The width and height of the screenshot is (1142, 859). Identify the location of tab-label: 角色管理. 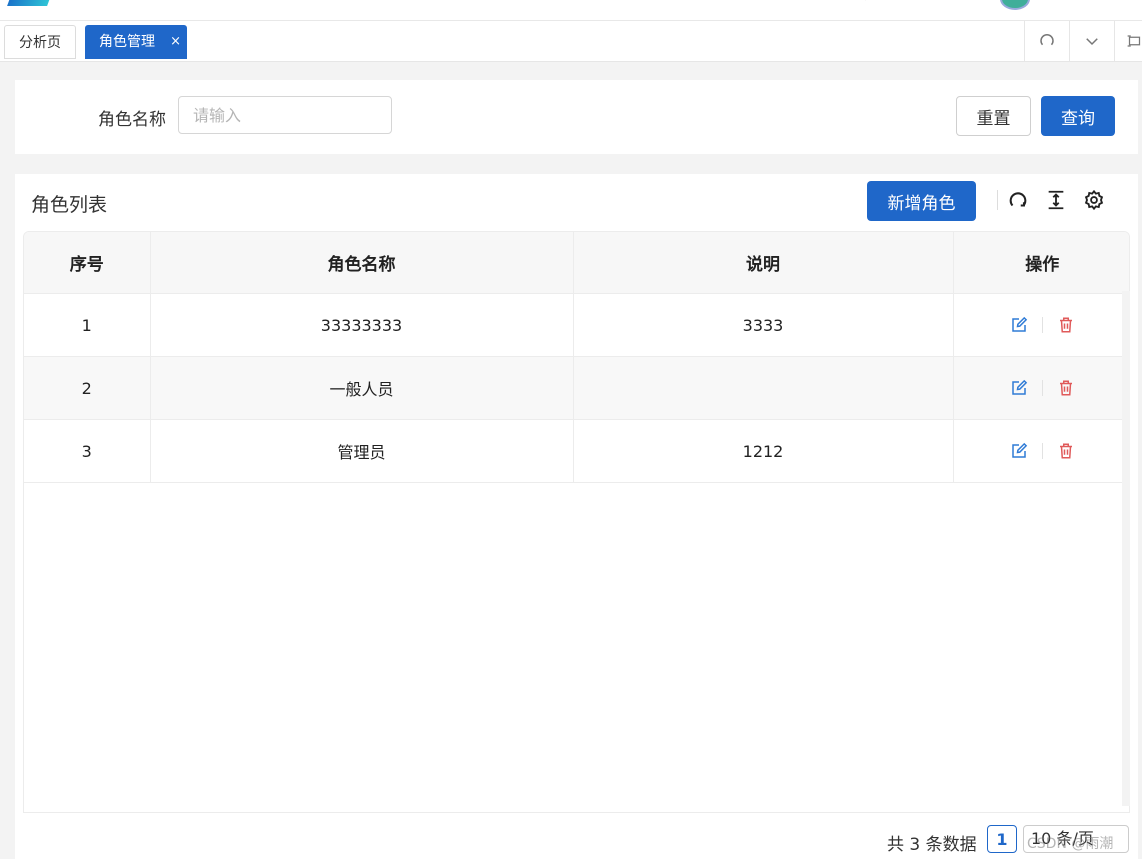
(127, 42).